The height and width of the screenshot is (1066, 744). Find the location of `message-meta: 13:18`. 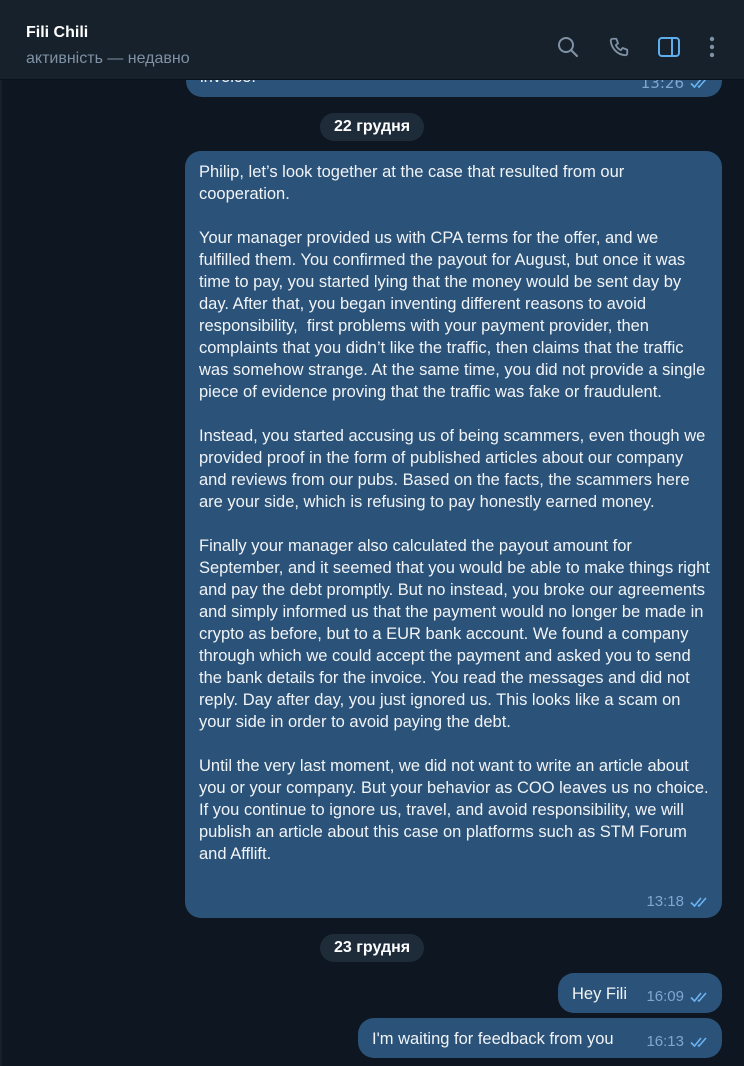

message-meta: 13:18 is located at coordinates (678, 902).